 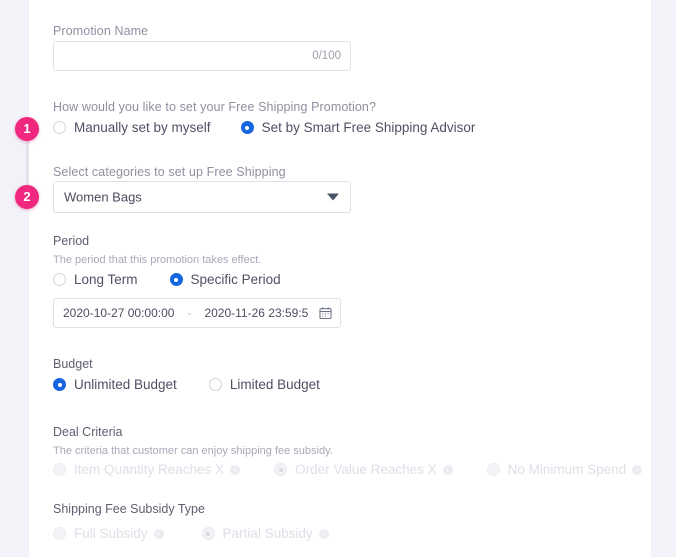 I want to click on period-radio-group: Long Term Specific Period, so click(x=167, y=279).